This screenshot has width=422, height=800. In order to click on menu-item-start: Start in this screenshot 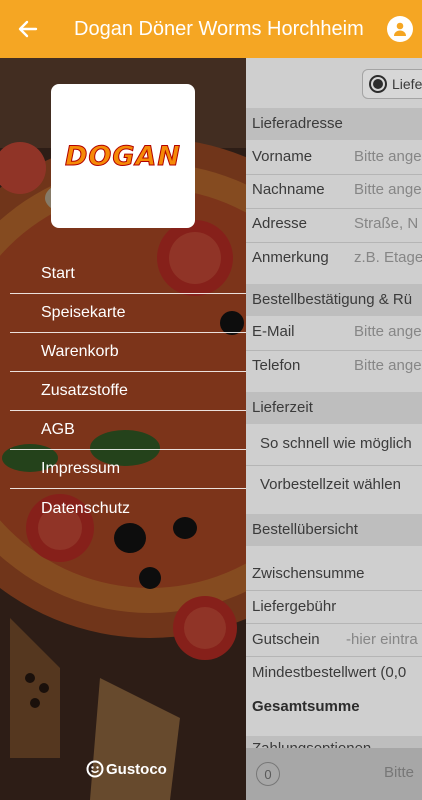, I will do `click(128, 274)`.